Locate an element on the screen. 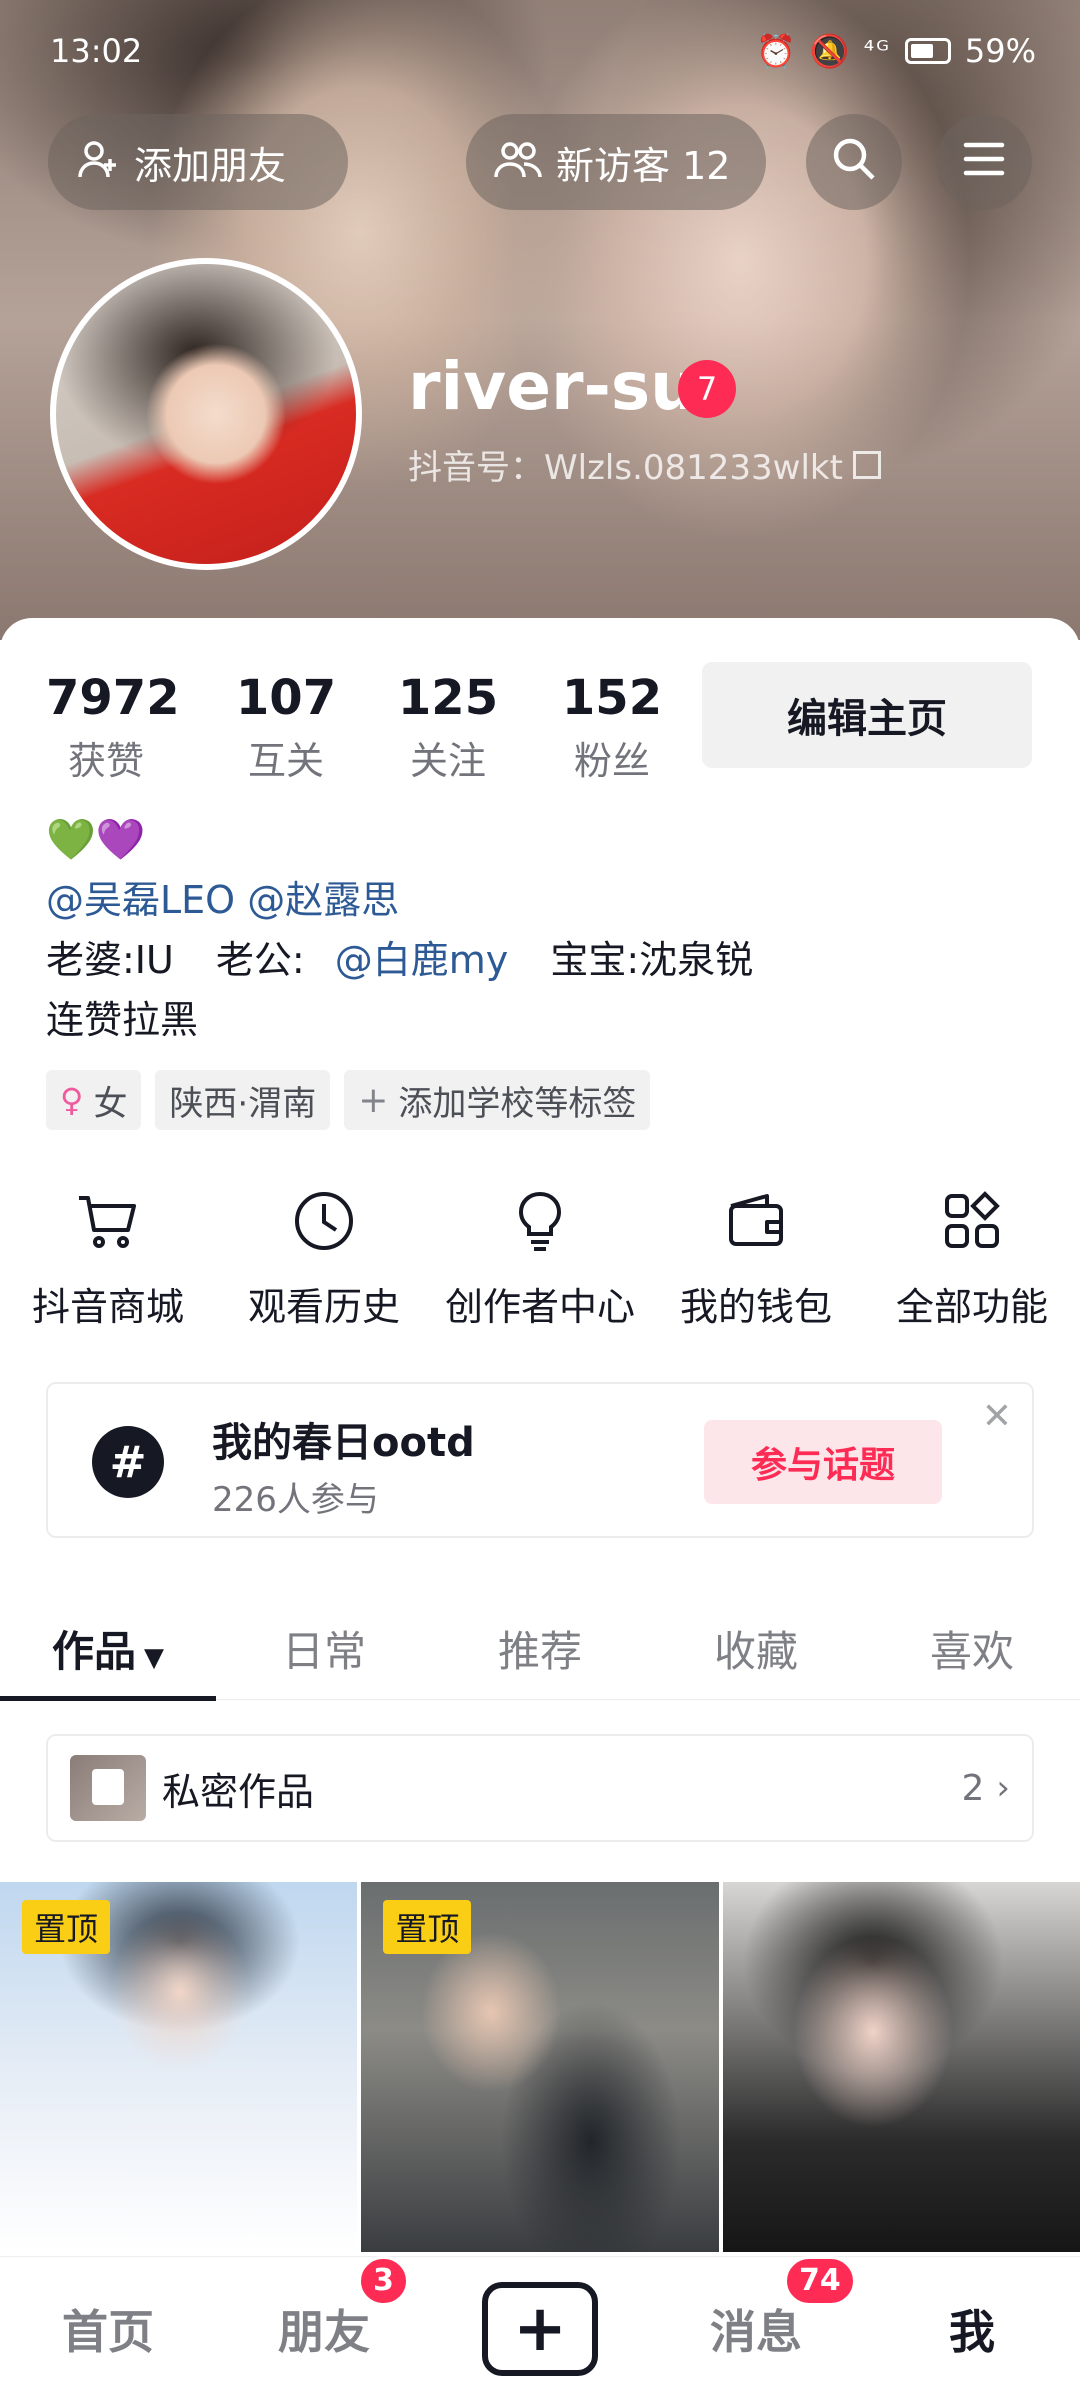 The height and width of the screenshot is (2400, 1080). tab-likes: 喜欢 is located at coordinates (972, 1653).